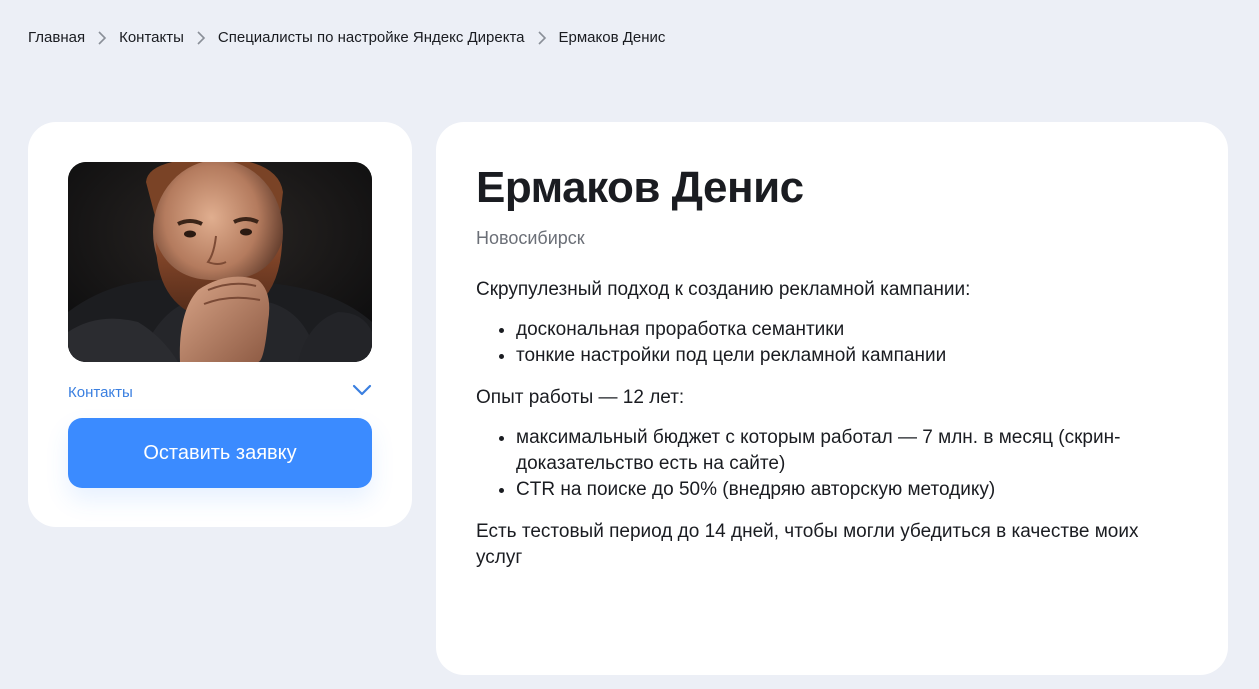  Describe the element at coordinates (151, 37) in the screenshot. I see `breadcrumb-item-contacts: Контакты` at that location.